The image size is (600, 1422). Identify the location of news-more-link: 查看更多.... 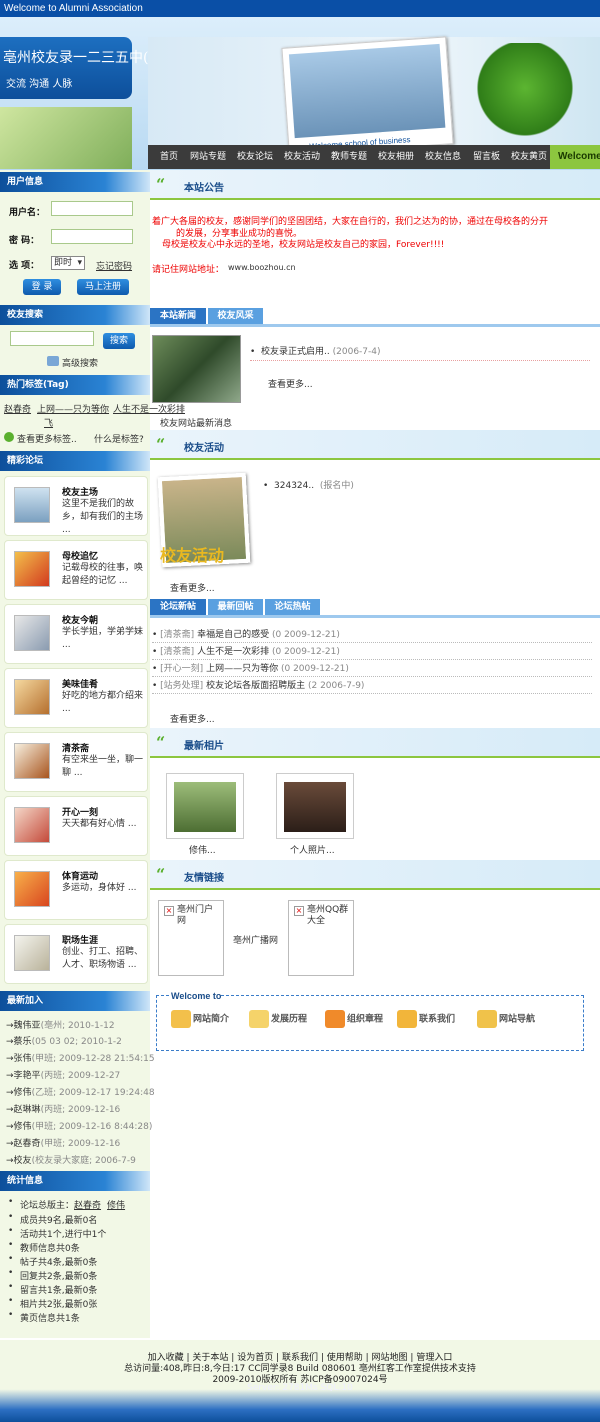
(290, 383).